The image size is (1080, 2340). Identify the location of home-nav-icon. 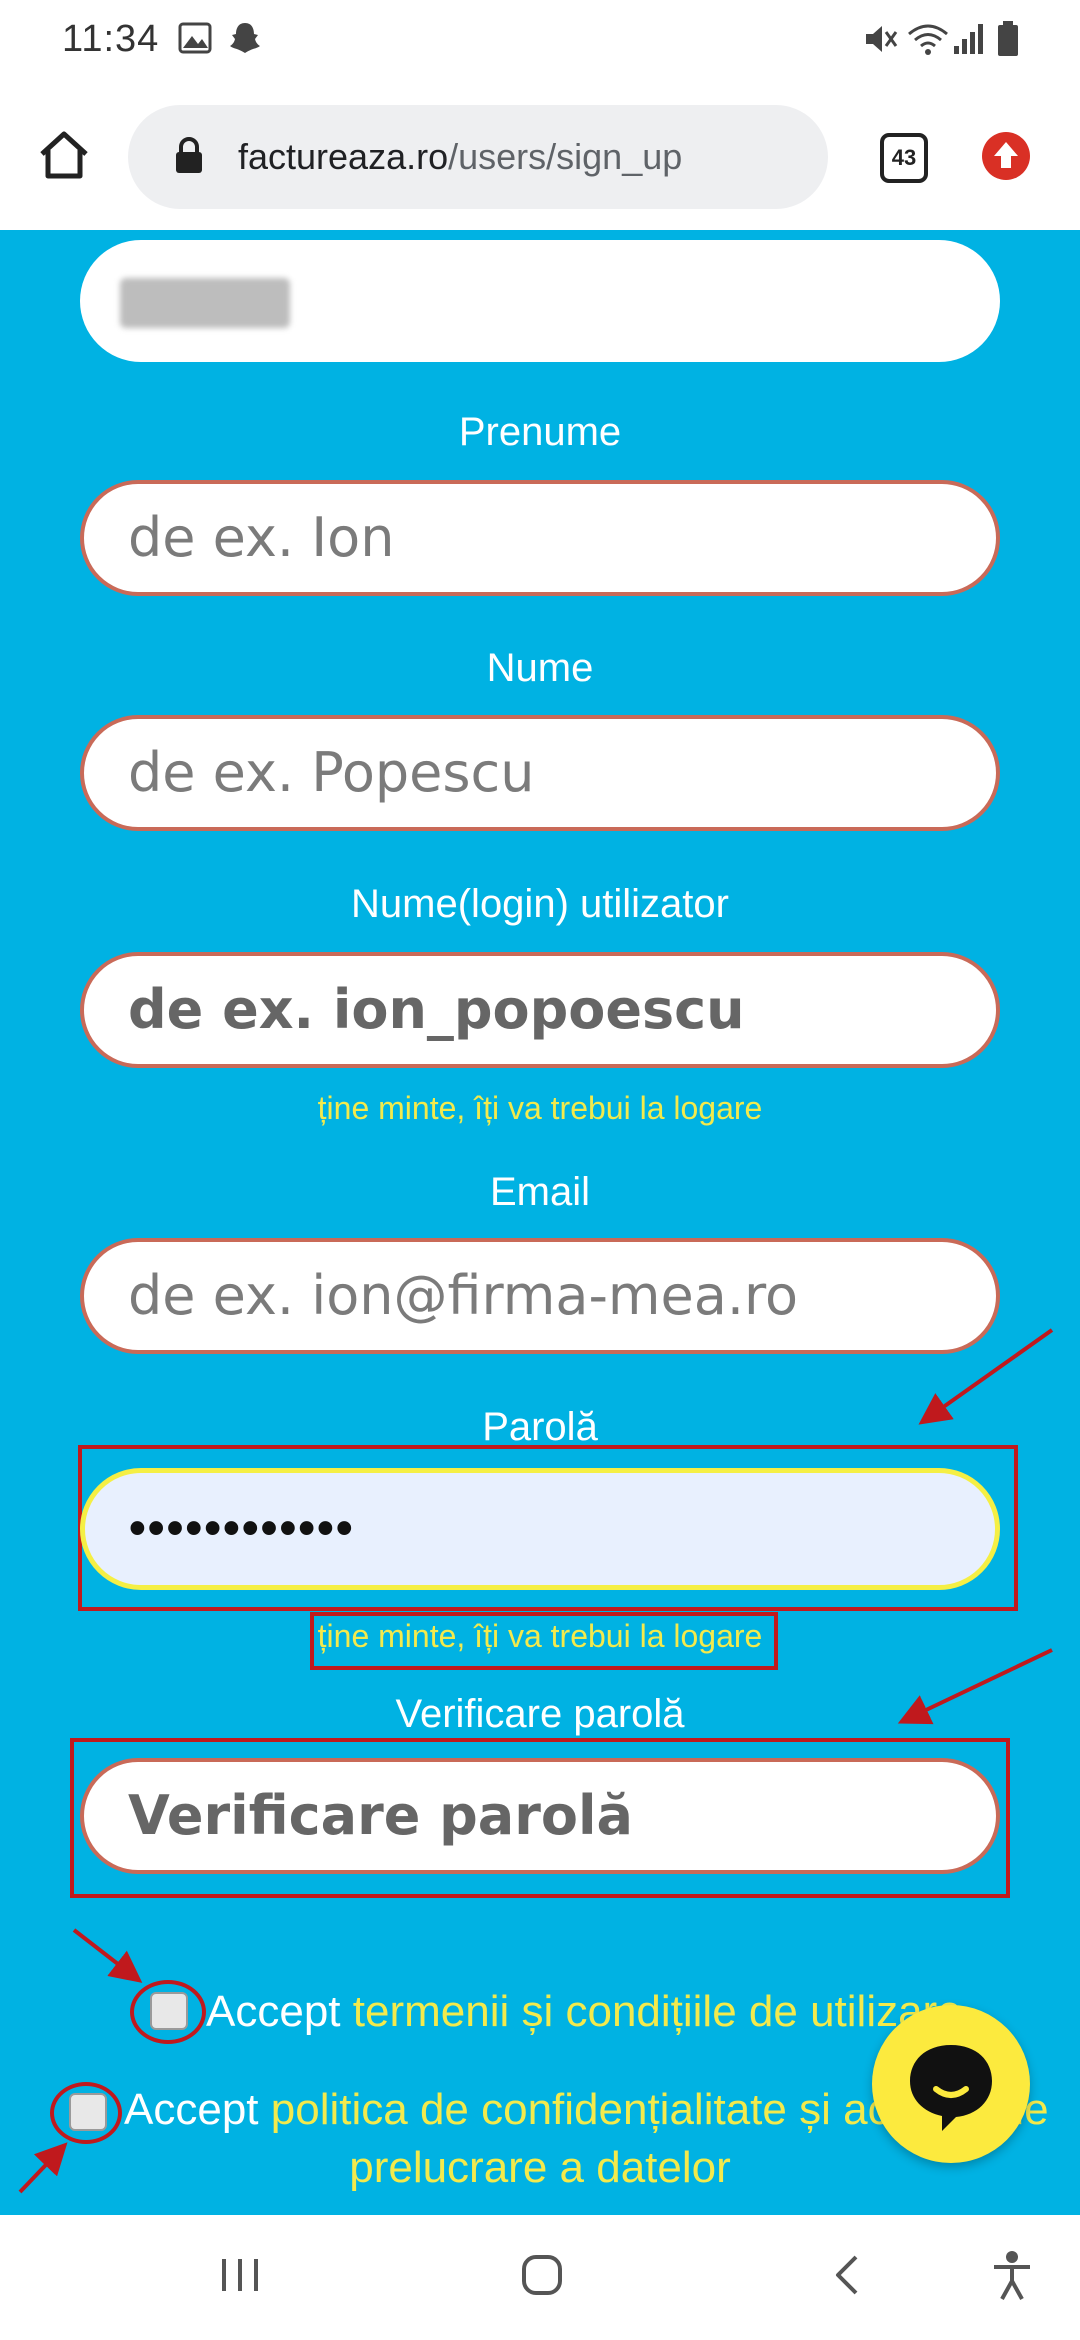
(542, 2275).